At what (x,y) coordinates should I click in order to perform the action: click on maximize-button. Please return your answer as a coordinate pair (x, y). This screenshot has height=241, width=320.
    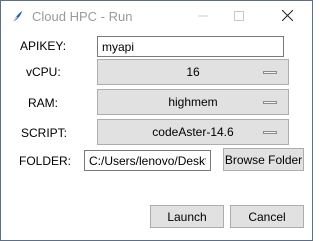
    Looking at the image, I should click on (239, 16).